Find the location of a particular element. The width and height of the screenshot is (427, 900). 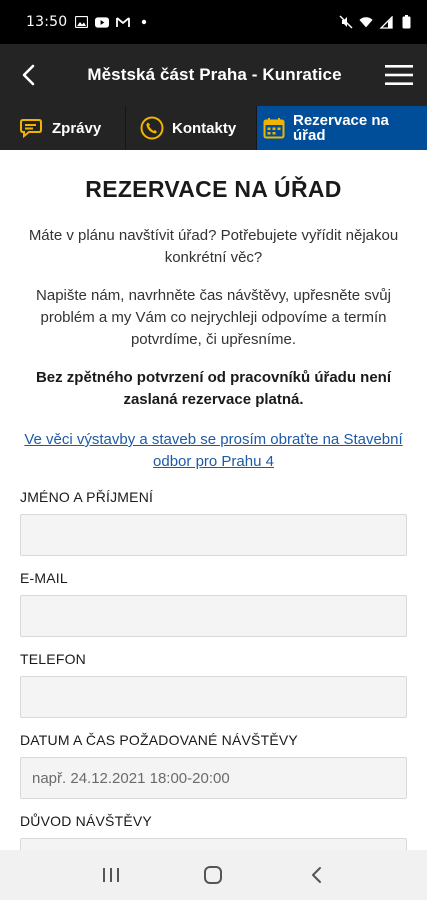

email-label: E-MAIL is located at coordinates (44, 578).